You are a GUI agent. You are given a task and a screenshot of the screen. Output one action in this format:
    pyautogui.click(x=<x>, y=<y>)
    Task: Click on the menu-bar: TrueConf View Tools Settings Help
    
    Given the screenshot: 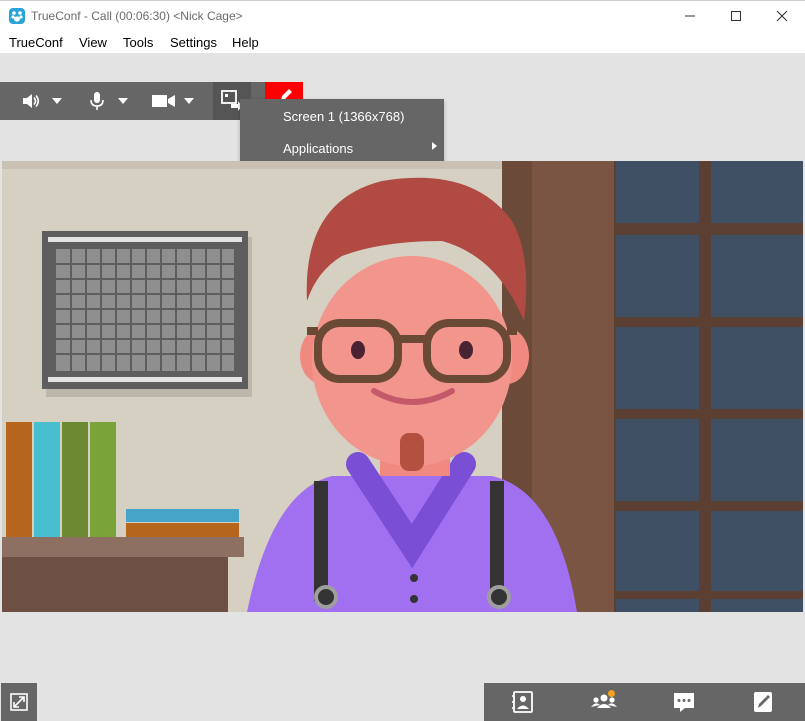 What is the action you would take?
    pyautogui.click(x=402, y=42)
    